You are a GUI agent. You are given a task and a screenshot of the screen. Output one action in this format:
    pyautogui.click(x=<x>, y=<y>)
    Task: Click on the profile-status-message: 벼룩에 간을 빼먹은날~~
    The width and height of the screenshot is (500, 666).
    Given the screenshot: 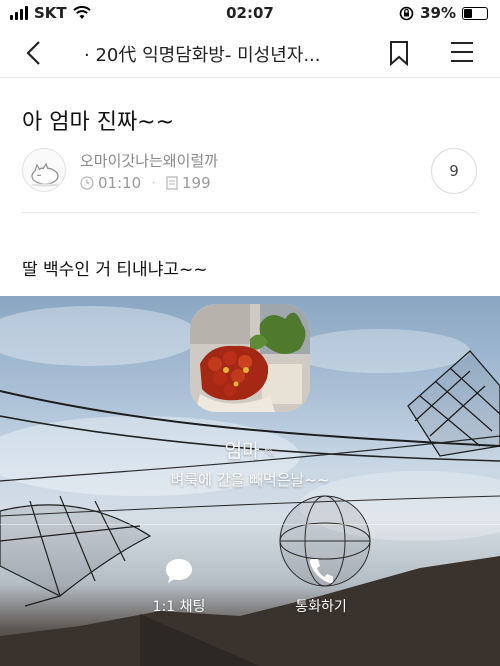 What is the action you would take?
    pyautogui.click(x=250, y=480)
    